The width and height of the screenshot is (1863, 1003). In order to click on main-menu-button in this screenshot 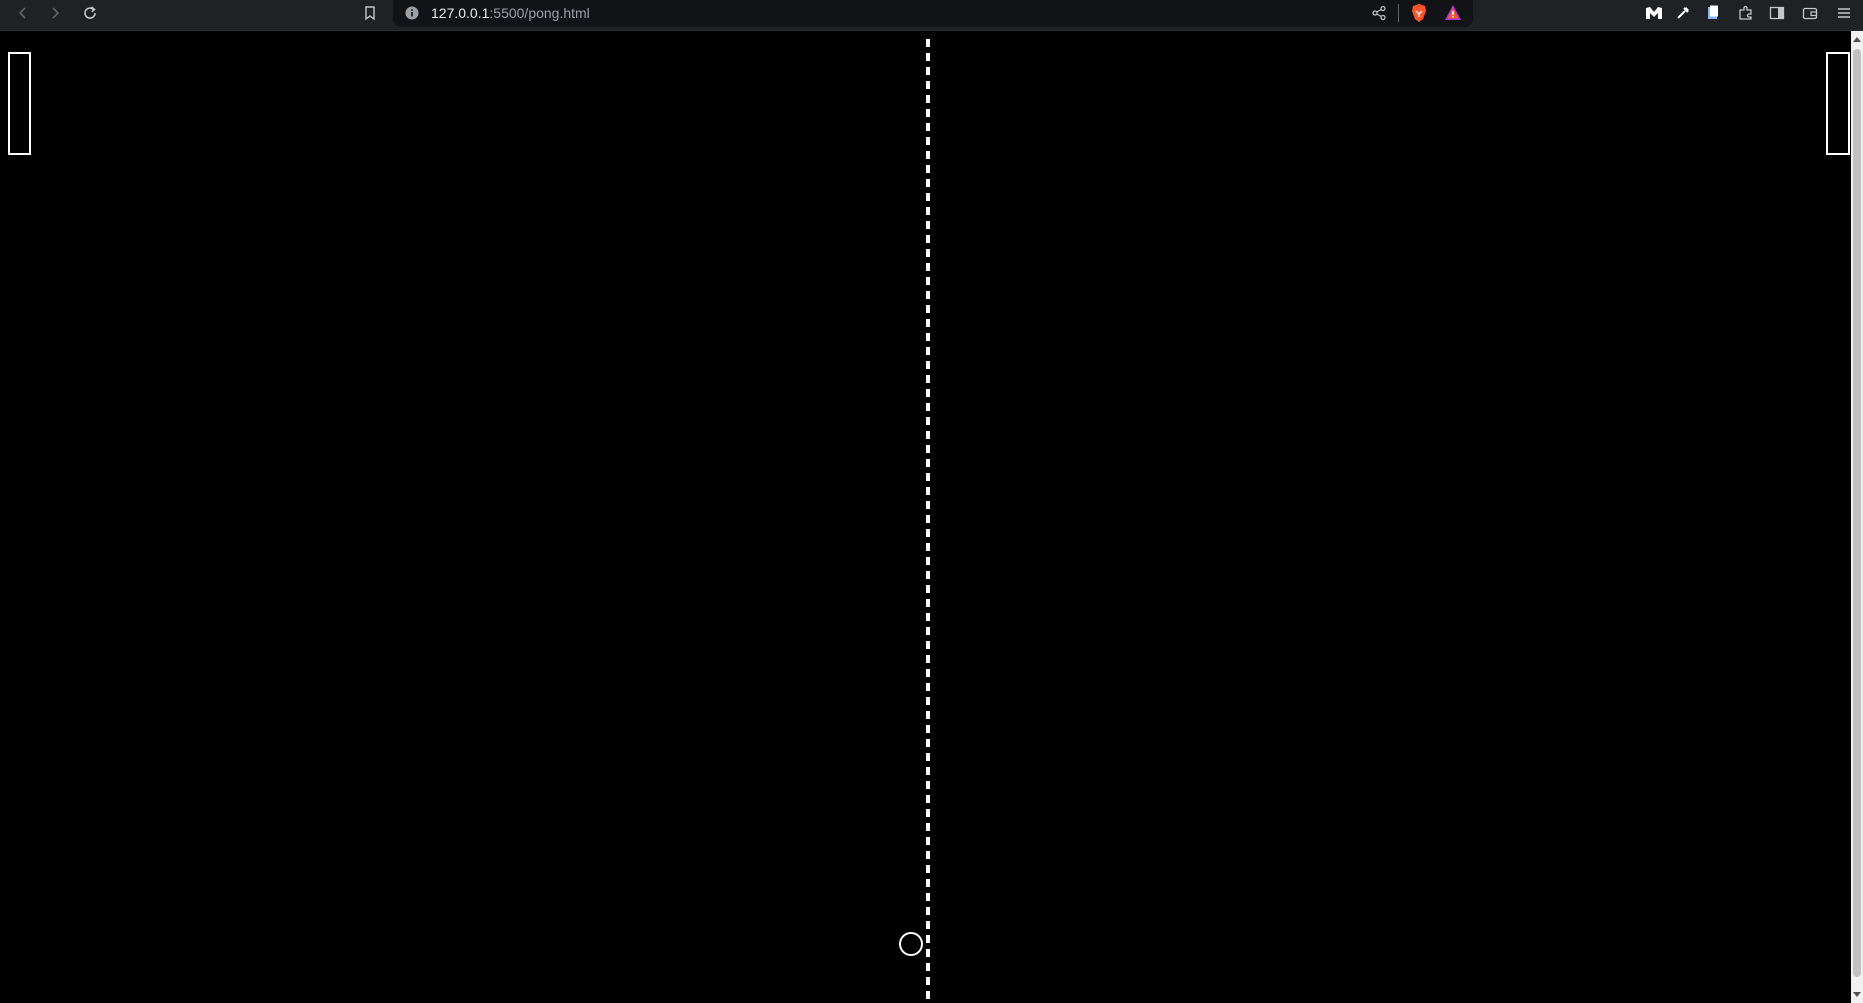, I will do `click(1844, 13)`.